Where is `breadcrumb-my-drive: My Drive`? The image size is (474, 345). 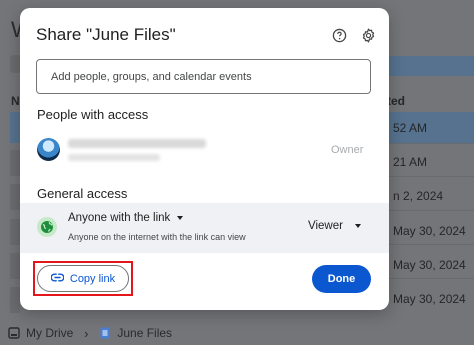 breadcrumb-my-drive: My Drive is located at coordinates (49, 333).